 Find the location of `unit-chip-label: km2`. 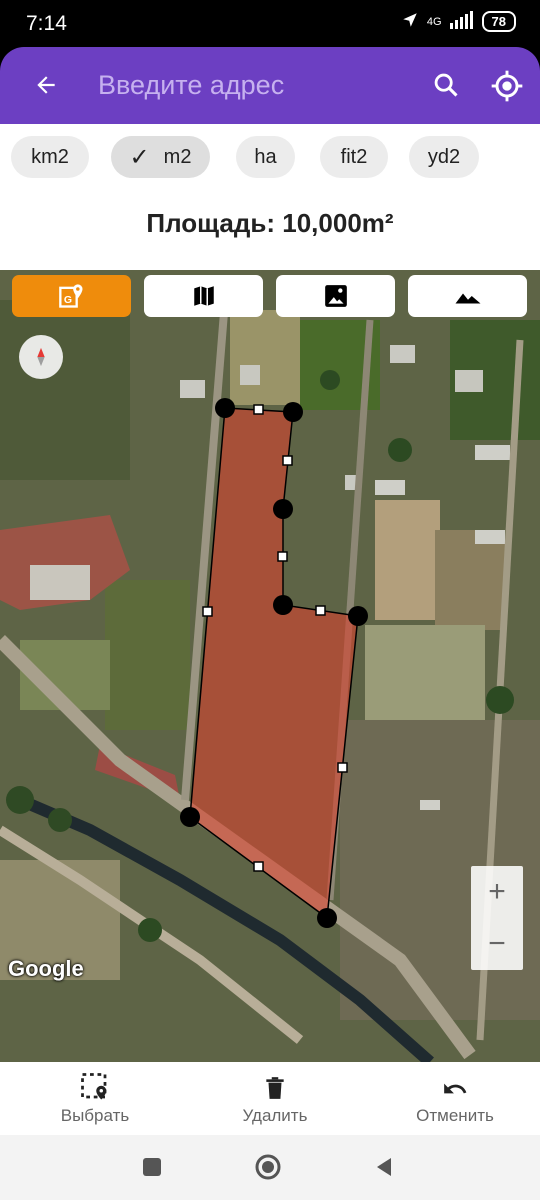

unit-chip-label: km2 is located at coordinates (50, 156).